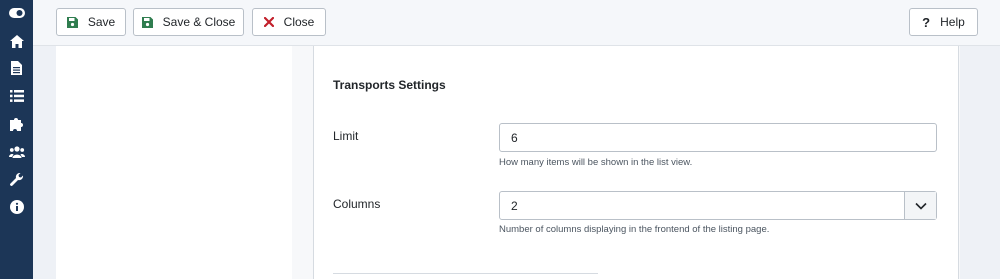  Describe the element at coordinates (16, 41) in the screenshot. I see `home-icon` at that location.